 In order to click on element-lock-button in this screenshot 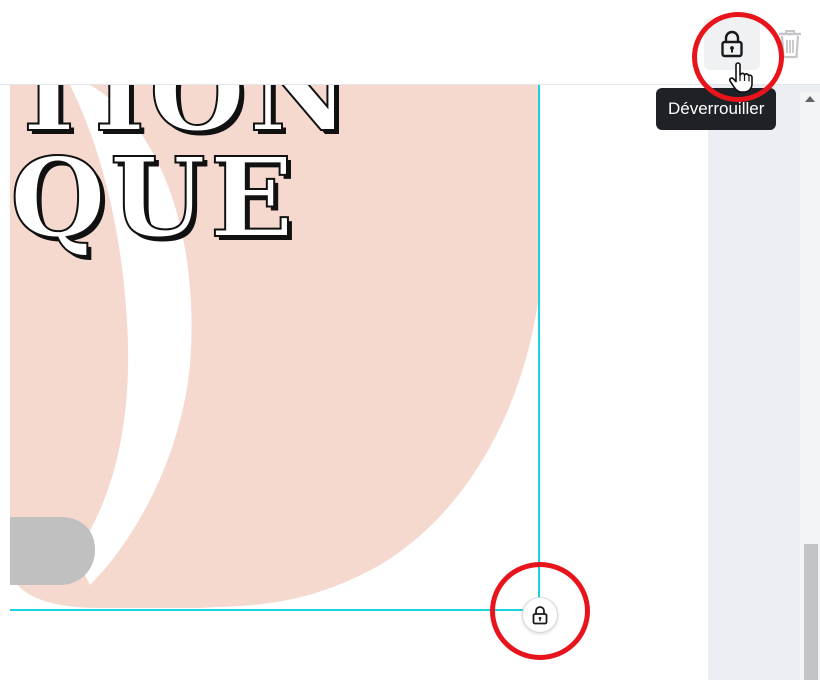, I will do `click(540, 615)`.